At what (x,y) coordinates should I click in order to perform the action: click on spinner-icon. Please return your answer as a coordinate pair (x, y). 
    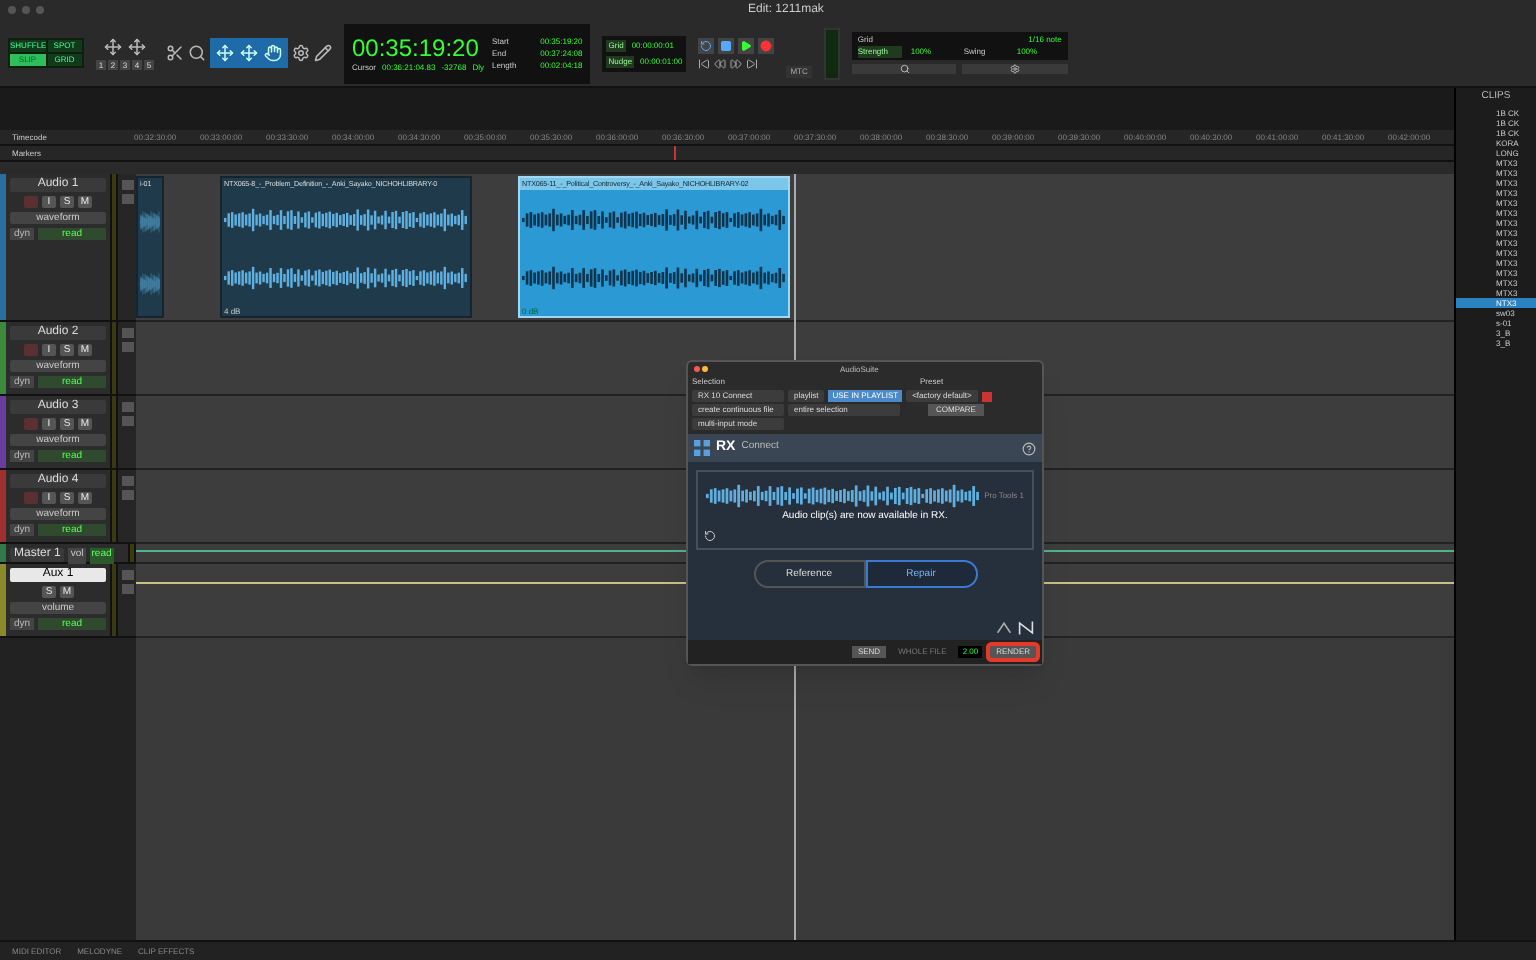
    Looking at the image, I should click on (710, 536).